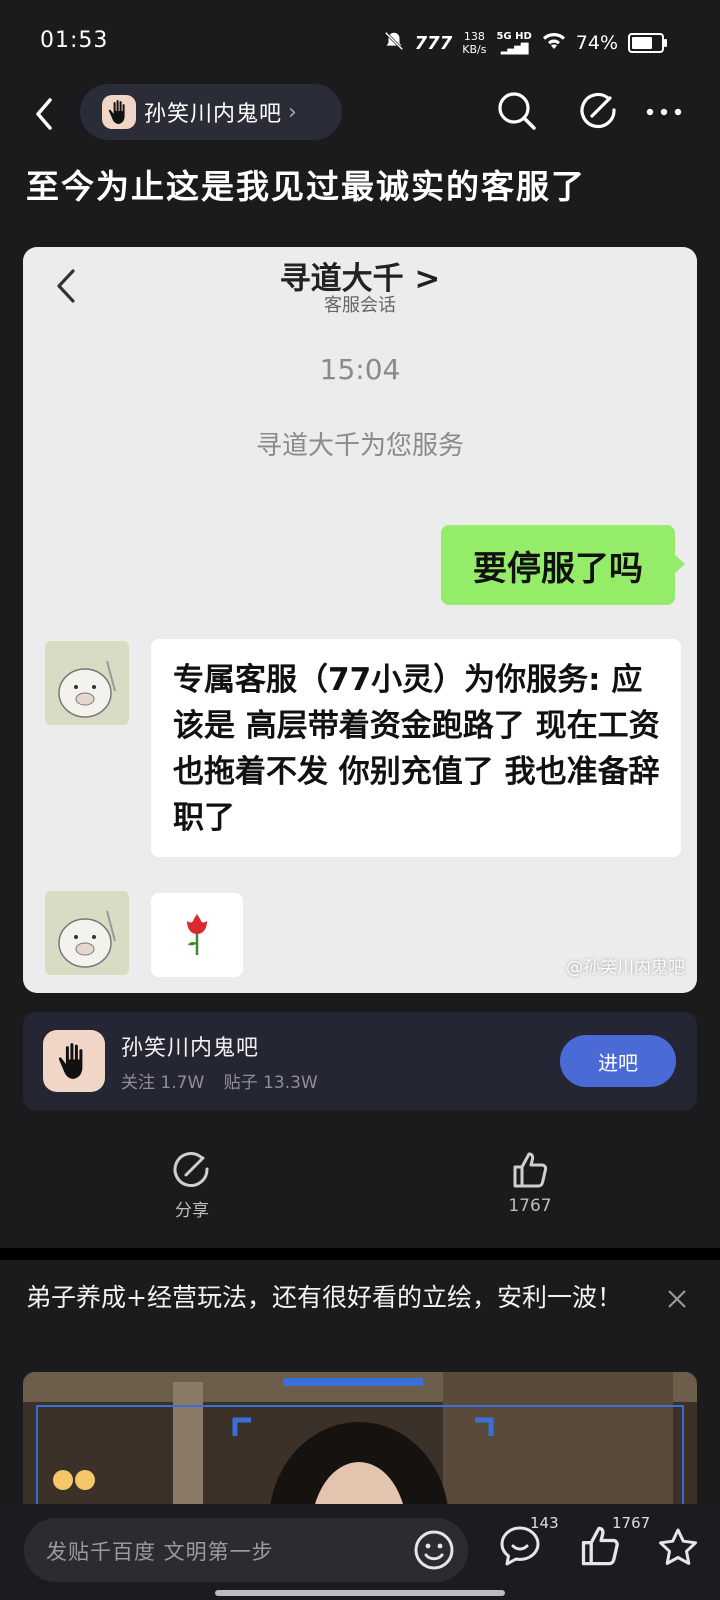 Image resolution: width=720 pixels, height=1600 pixels. I want to click on like-button: 1767, so click(530, 1183).